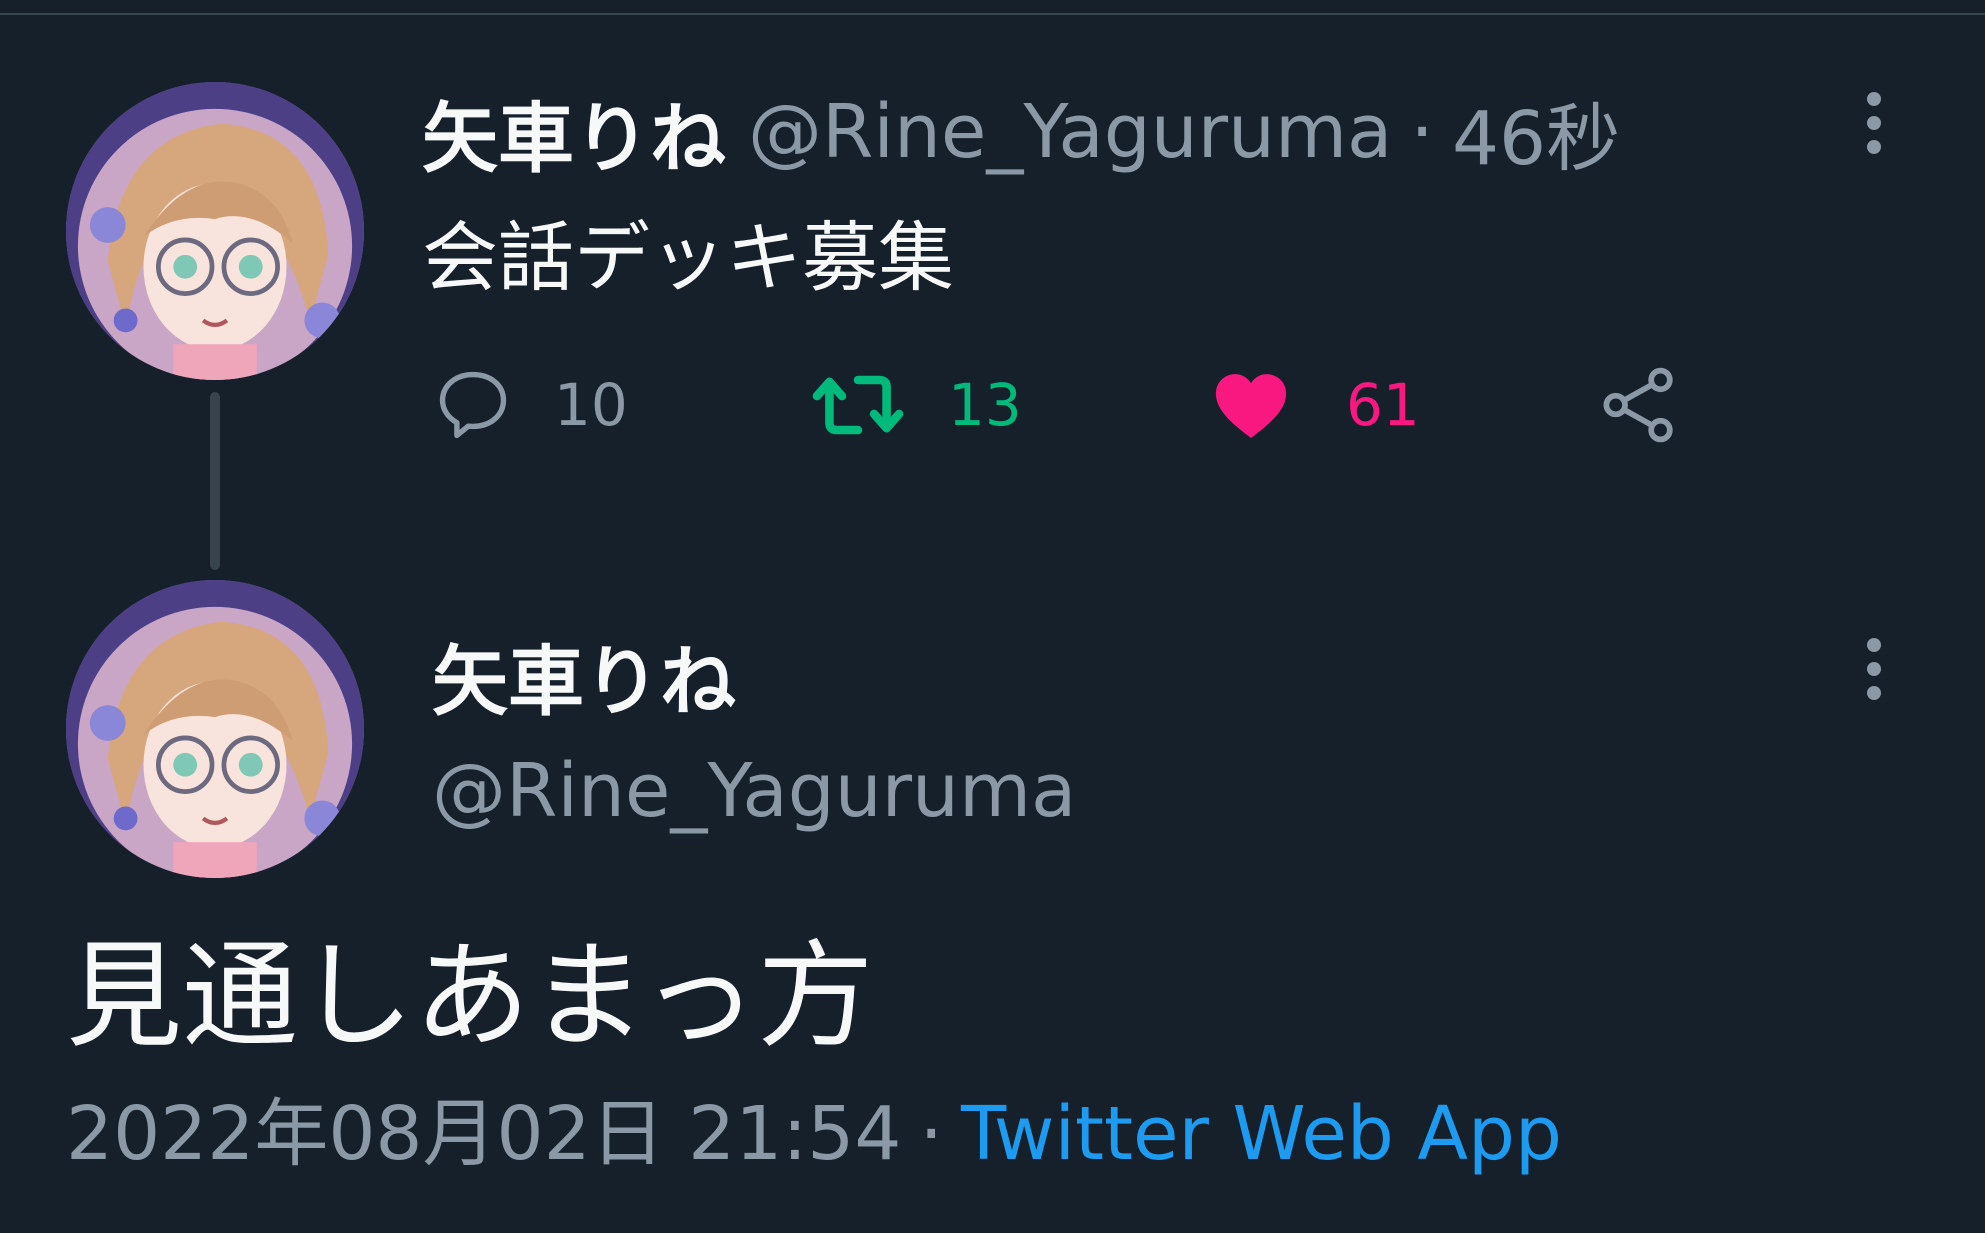 This screenshot has height=1233, width=1985. I want to click on share-button, so click(1639, 405).